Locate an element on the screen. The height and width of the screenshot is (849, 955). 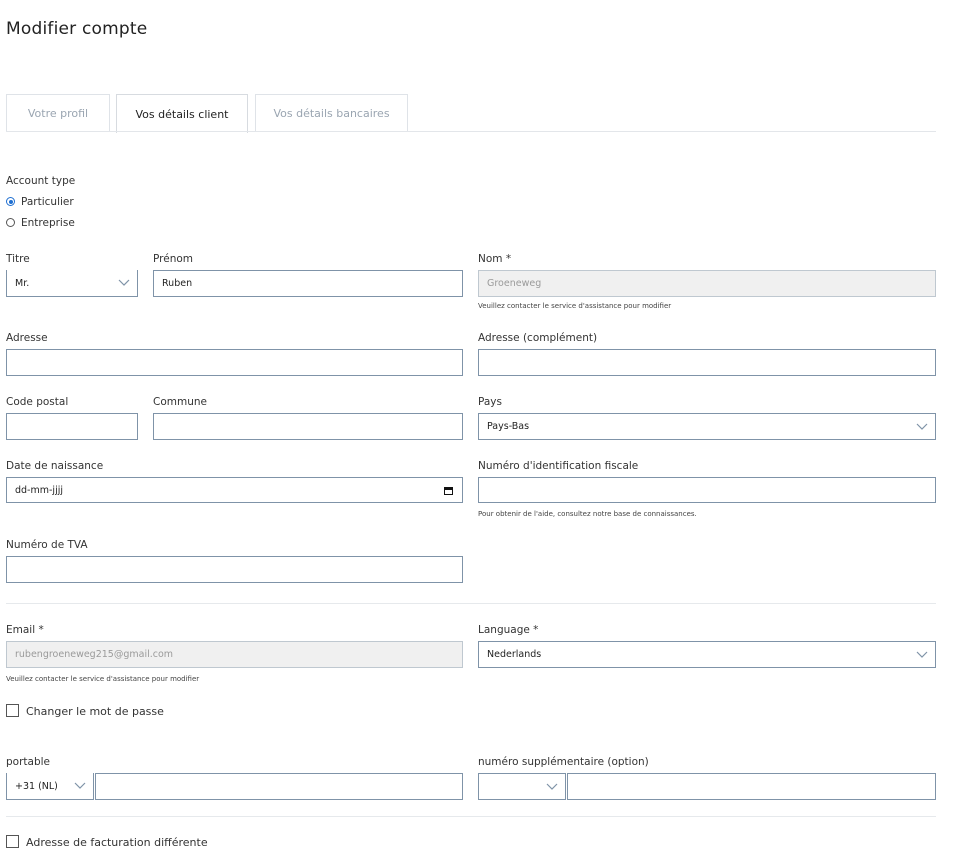
pays-value: Pays-Bas is located at coordinates (508, 426).